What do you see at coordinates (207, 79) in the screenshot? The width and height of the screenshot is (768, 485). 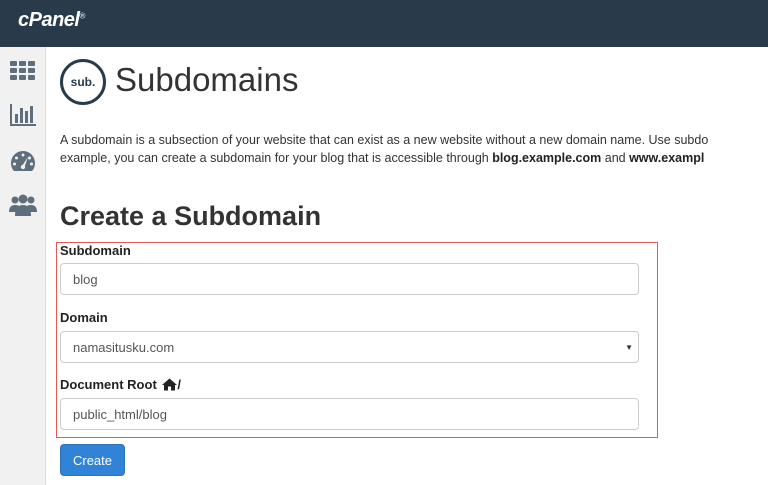 I see `page-title: Subdomains` at bounding box center [207, 79].